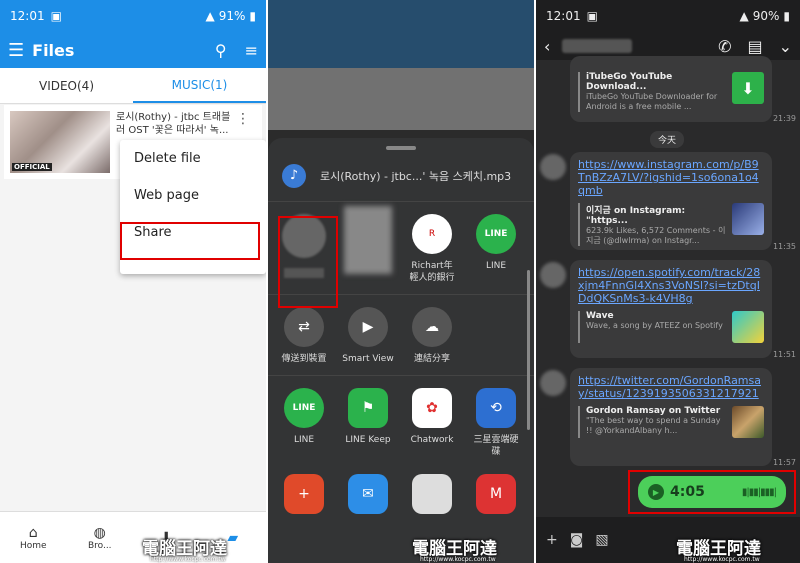 The width and height of the screenshot is (800, 563). What do you see at coordinates (221, 50) in the screenshot?
I see `search-icon: ⚲` at bounding box center [221, 50].